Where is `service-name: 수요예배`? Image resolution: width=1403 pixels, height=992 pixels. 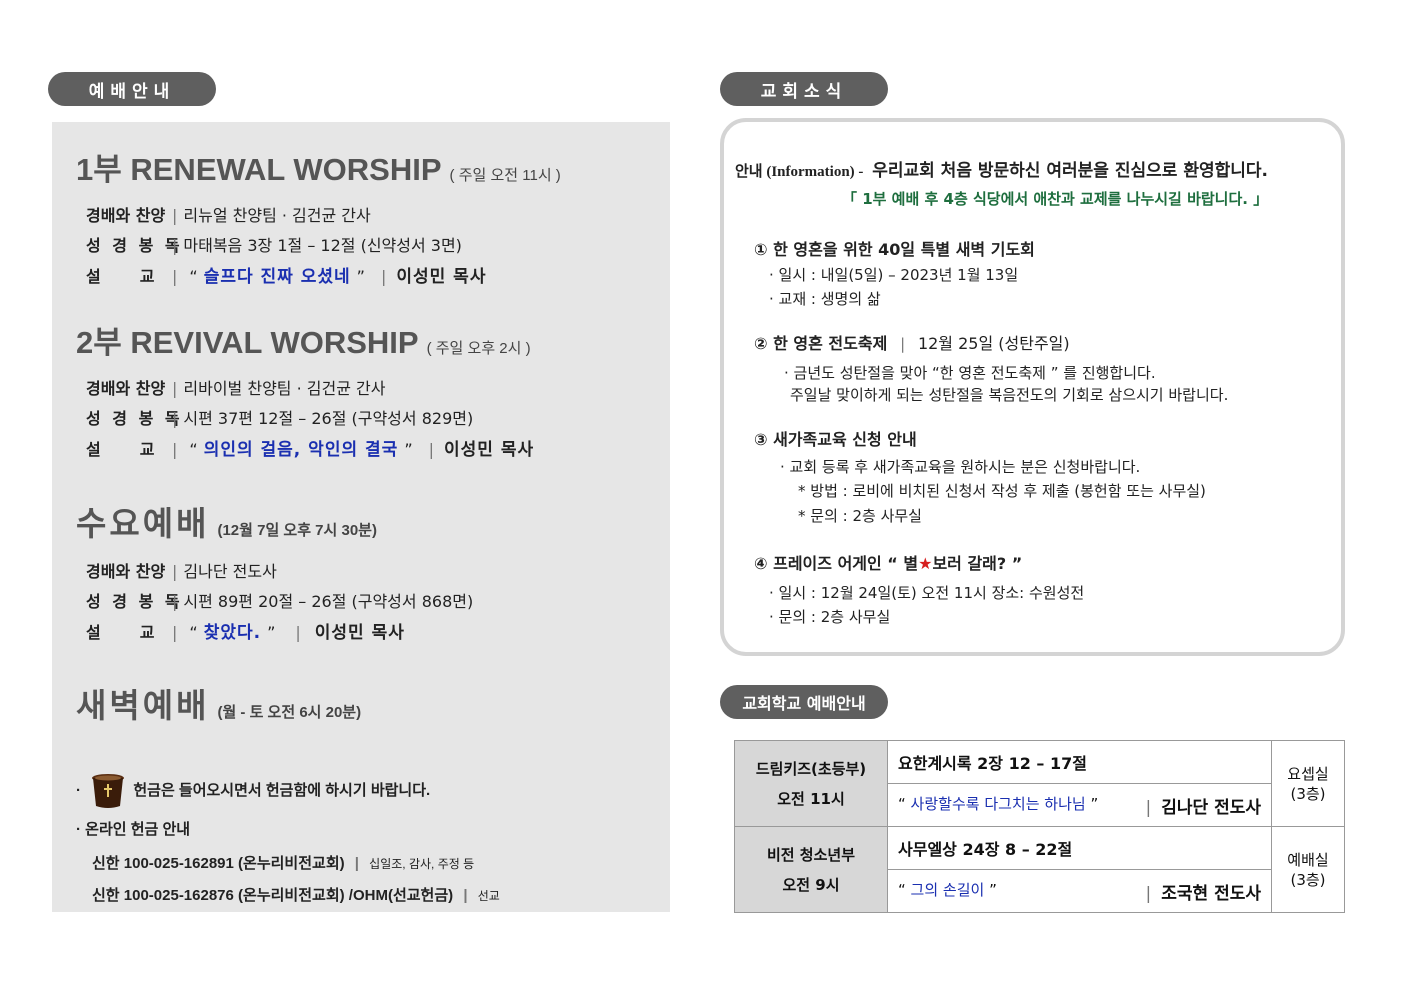 service-name: 수요예배 is located at coordinates (143, 523).